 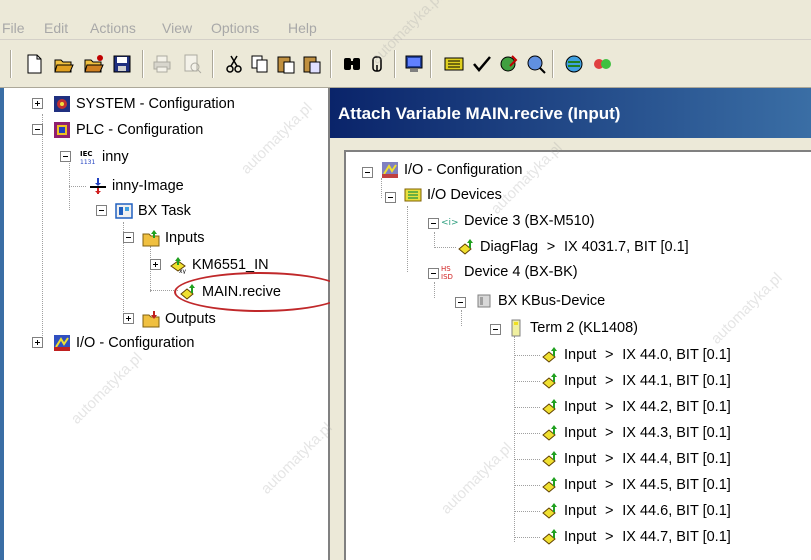 I want to click on collapse-project, so click(x=65, y=156).